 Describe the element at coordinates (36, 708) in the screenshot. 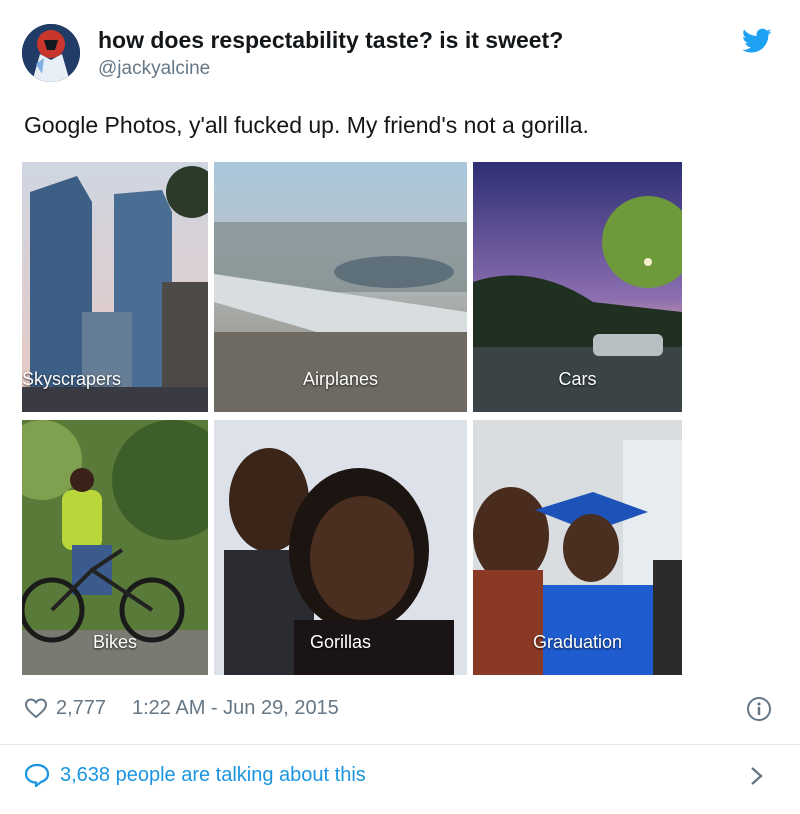

I see `heart-icon` at that location.